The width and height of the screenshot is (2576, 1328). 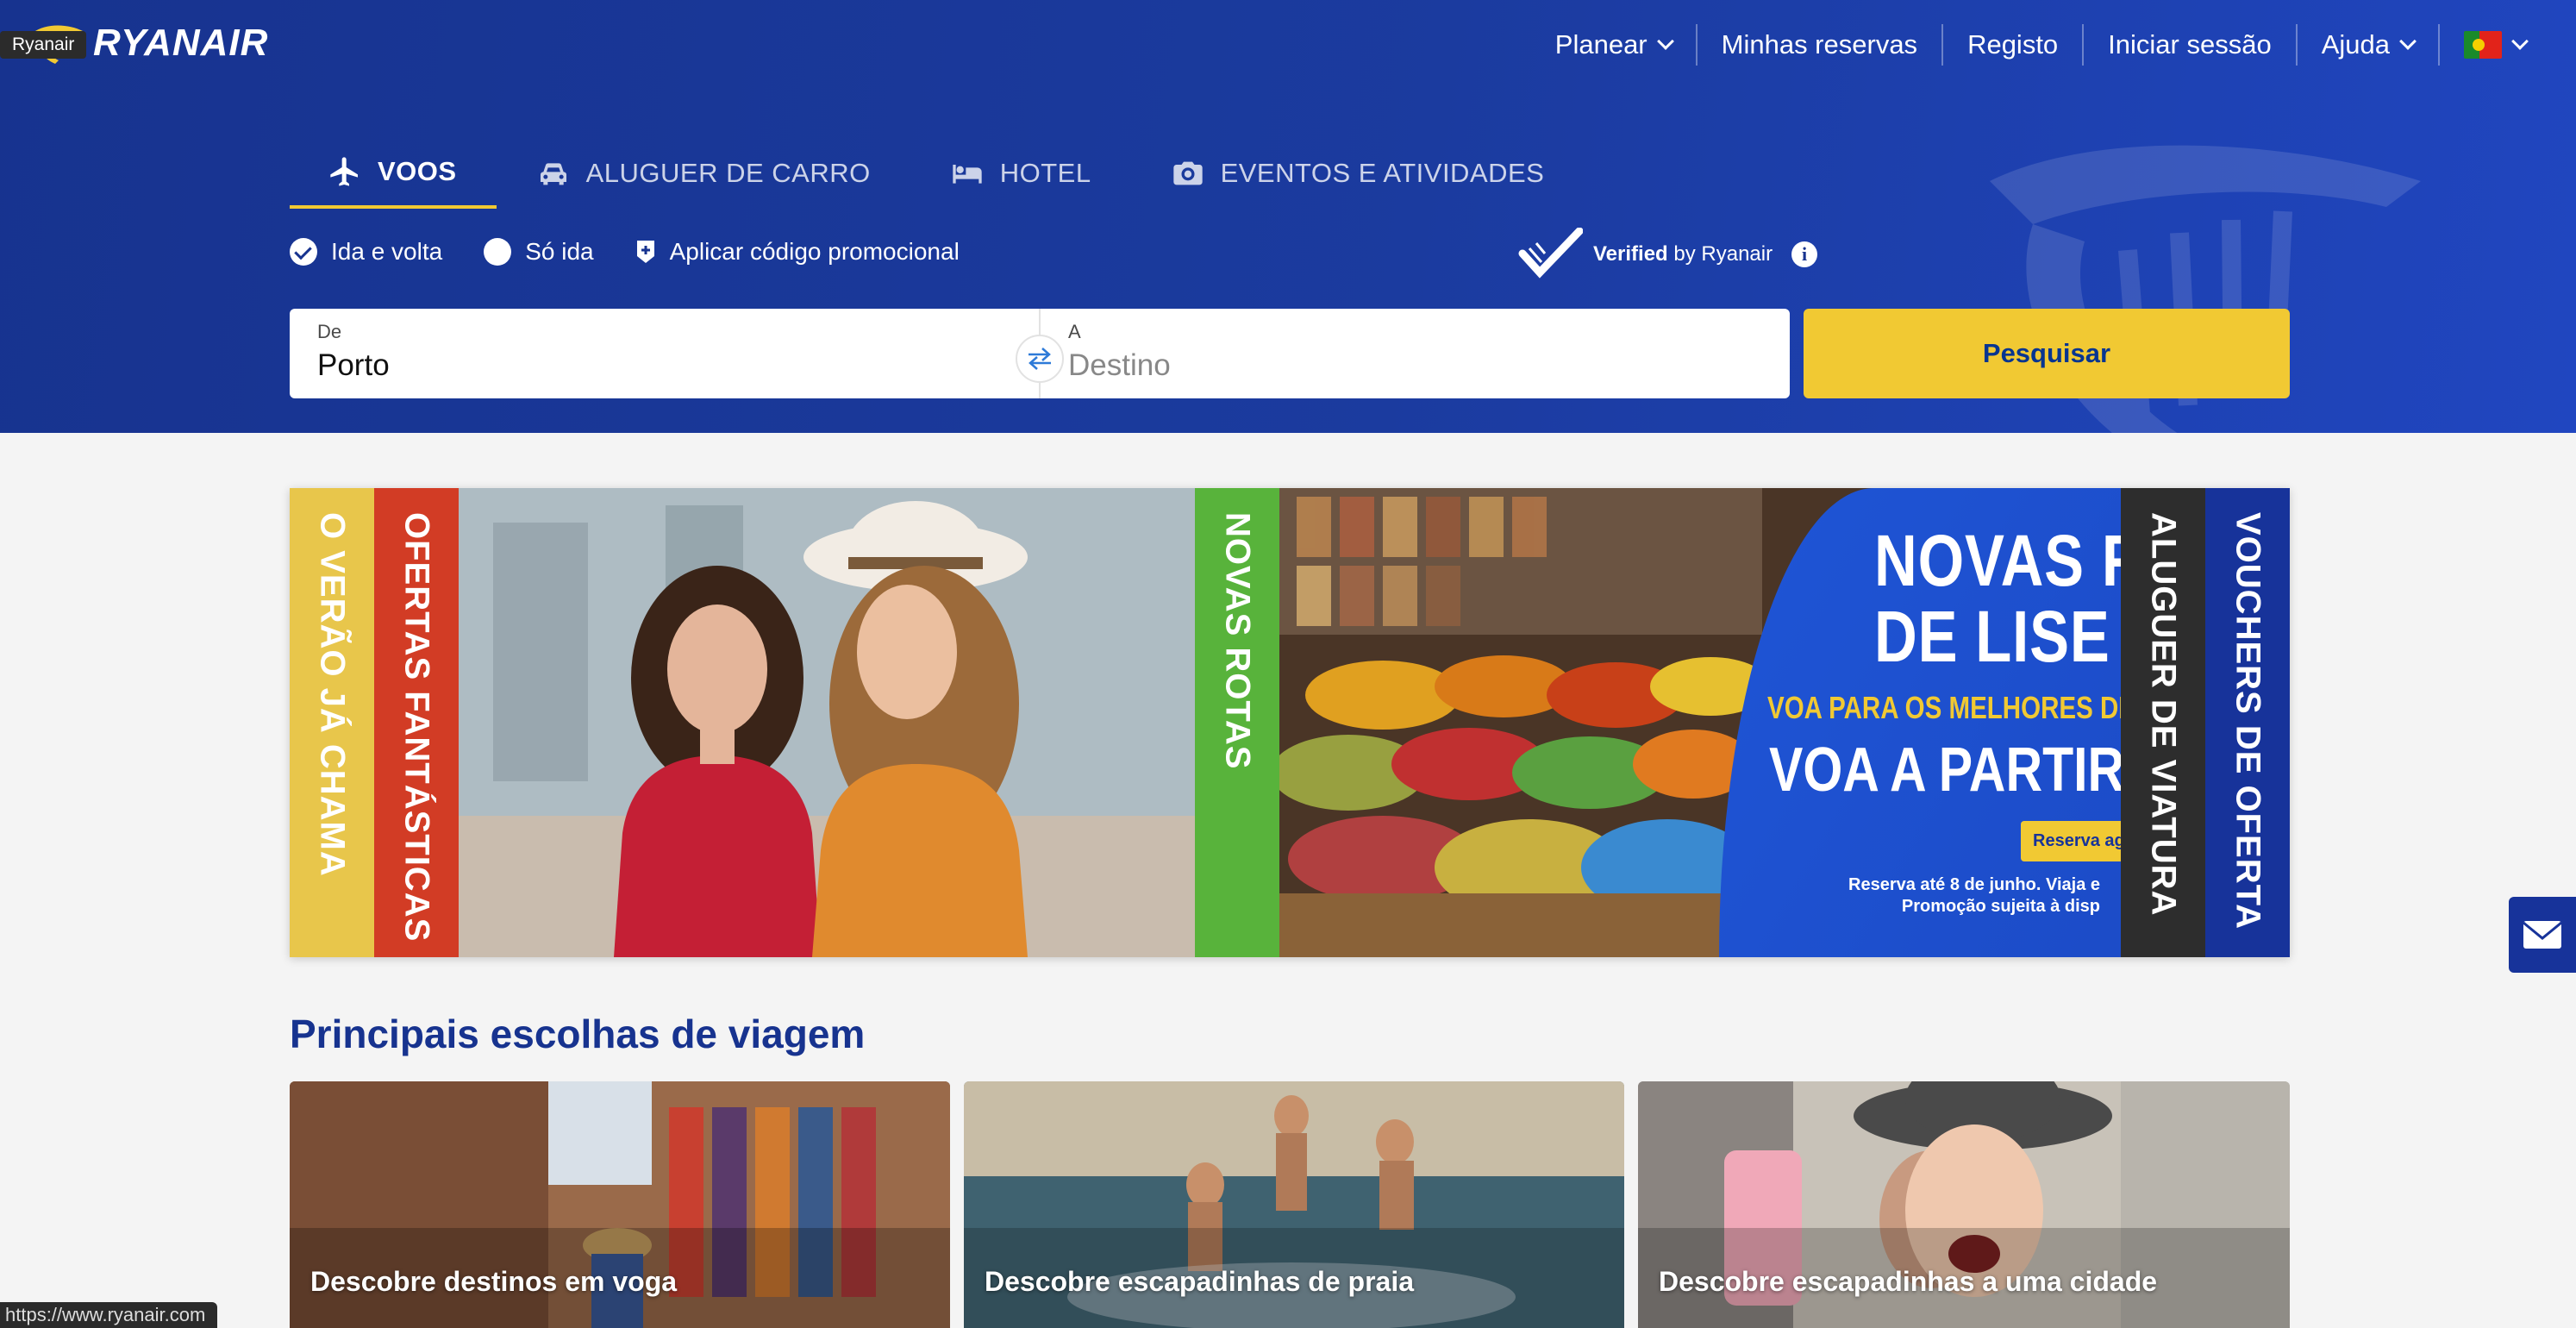 I want to click on strip-label: VOUCHERS DE OFERTA, so click(x=2248, y=721).